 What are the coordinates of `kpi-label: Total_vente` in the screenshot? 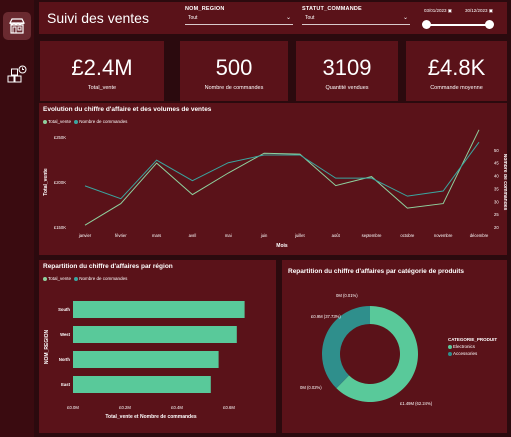 It's located at (102, 88).